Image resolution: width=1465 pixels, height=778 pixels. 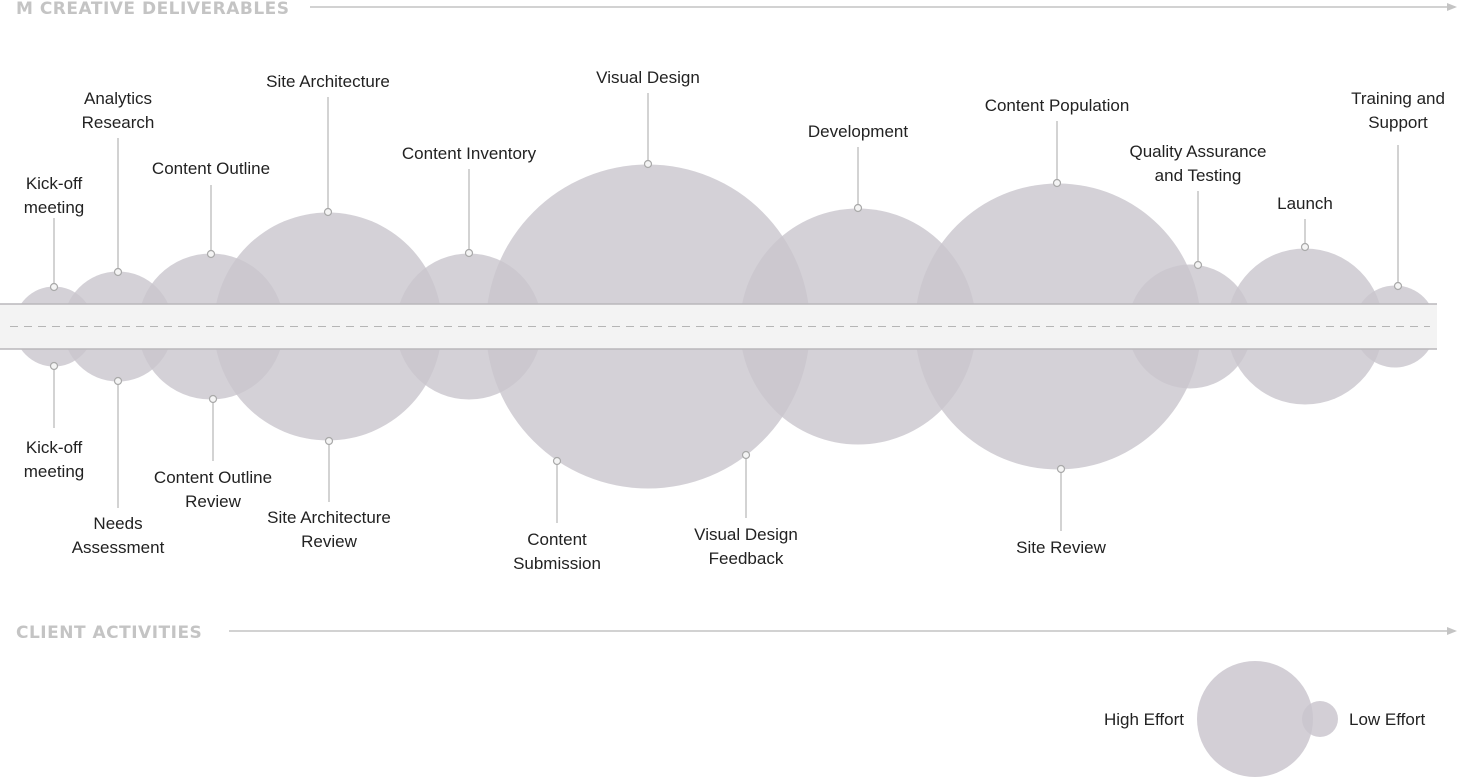 I want to click on bottom-content-outline-review-label: Content Outline Review, so click(x=213, y=489).